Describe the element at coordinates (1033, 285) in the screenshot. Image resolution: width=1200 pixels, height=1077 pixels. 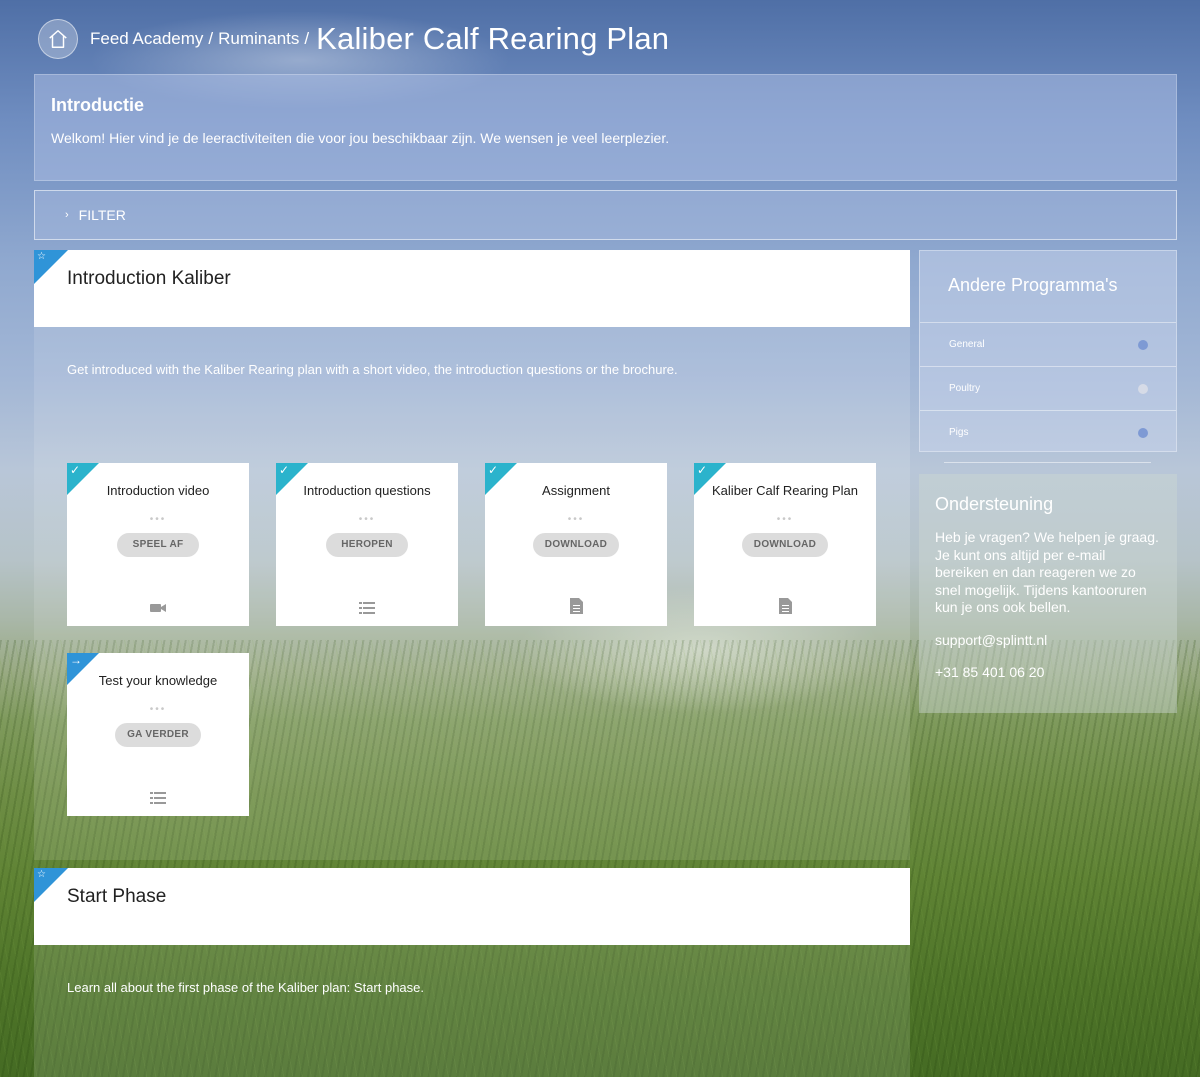
I see `other-programs-title: Andere Programma's` at that location.